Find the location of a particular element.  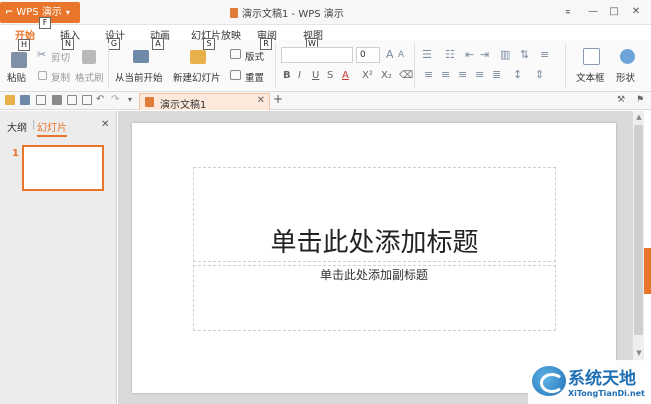

close-icon: ✕ is located at coordinates (636, 12).